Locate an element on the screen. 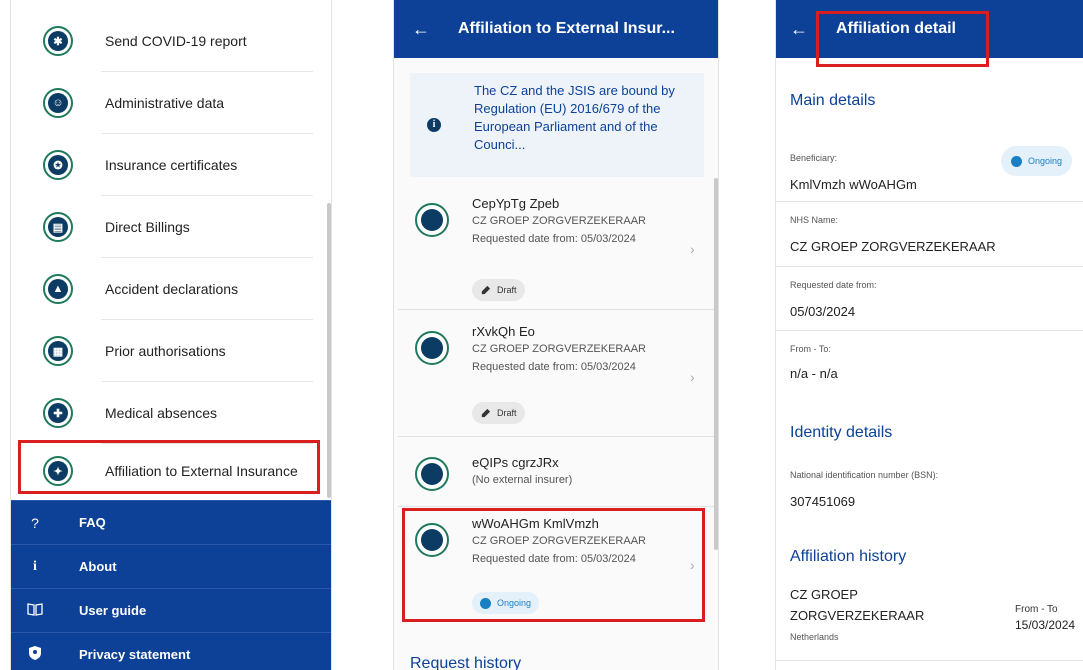 The height and width of the screenshot is (670, 1083). card-name: CepYpTg Zpeb is located at coordinates (516, 203).